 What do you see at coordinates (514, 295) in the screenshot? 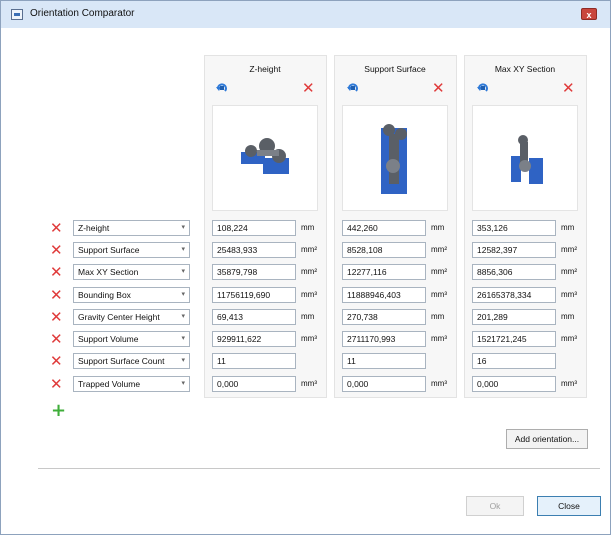
I see `value-field: 26165378,334` at bounding box center [514, 295].